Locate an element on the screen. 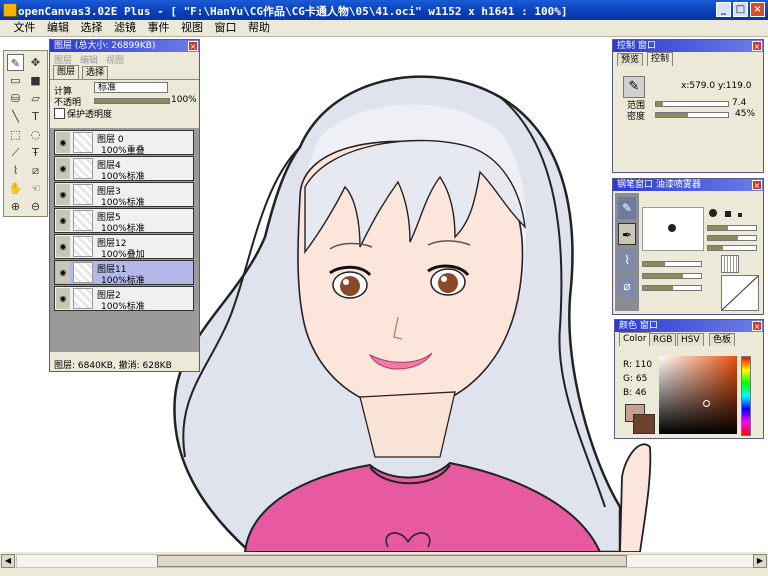 The height and width of the screenshot is (576, 768). pressure-curve is located at coordinates (740, 293).